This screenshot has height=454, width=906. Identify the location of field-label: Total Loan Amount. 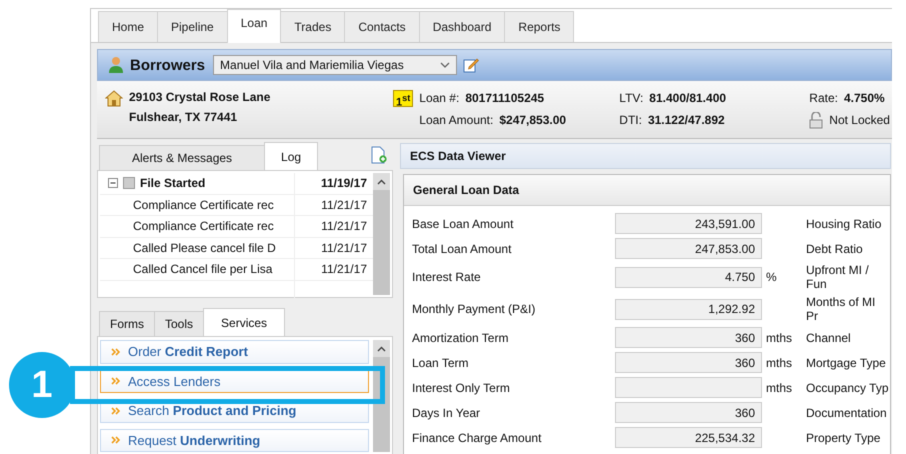
(462, 249).